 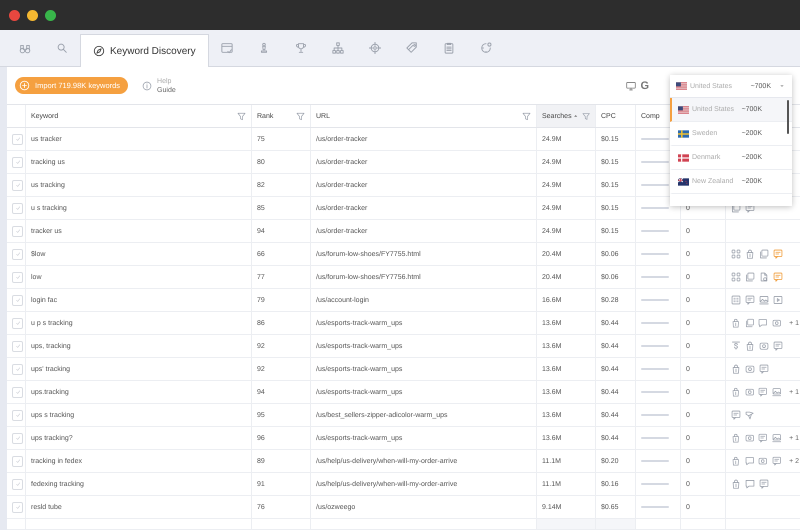 What do you see at coordinates (227, 48) in the screenshot?
I see `browser-window-icon` at bounding box center [227, 48].